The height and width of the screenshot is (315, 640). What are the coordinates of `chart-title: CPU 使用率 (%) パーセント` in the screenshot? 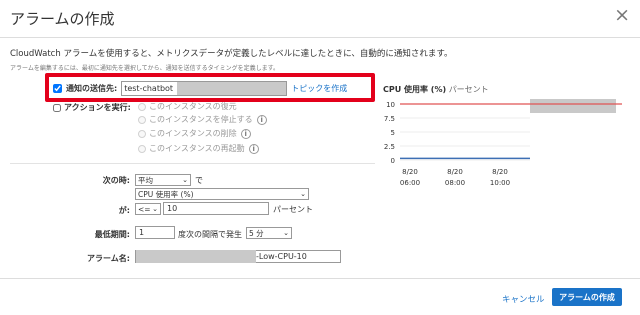 It's located at (436, 89).